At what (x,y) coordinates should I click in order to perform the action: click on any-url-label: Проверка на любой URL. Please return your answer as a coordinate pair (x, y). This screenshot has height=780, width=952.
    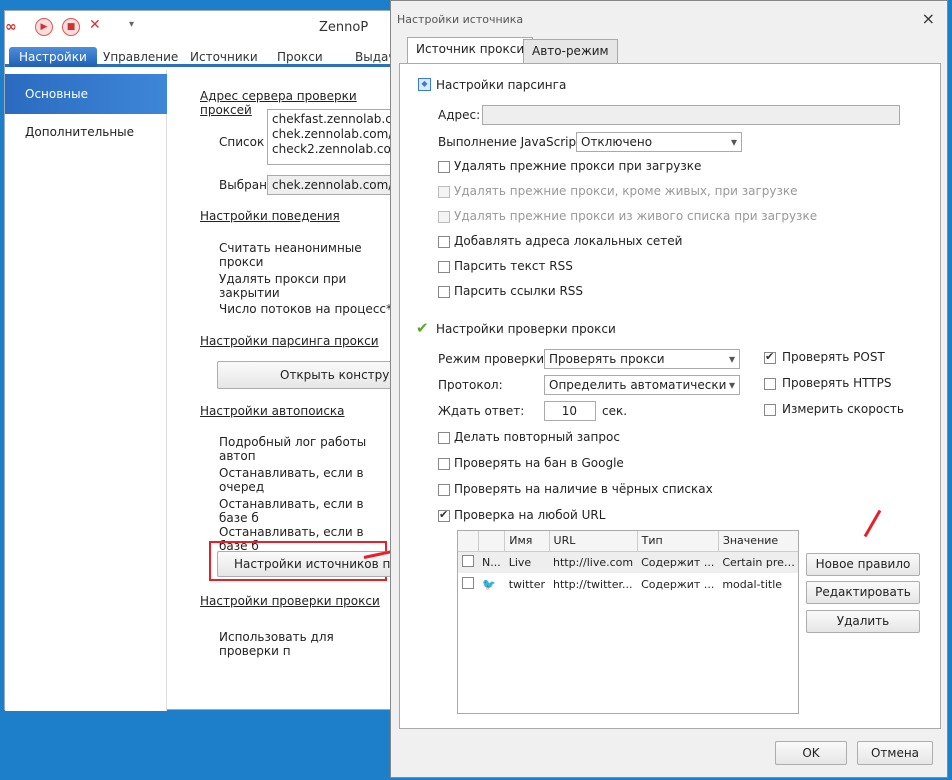
    Looking at the image, I should click on (530, 515).